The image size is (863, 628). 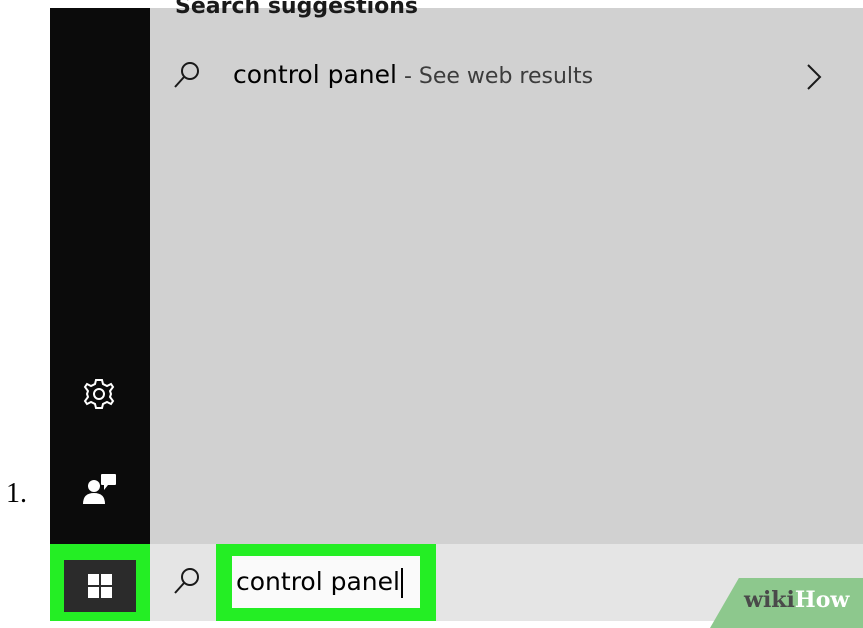 I want to click on start-menu-sidebar, so click(x=100, y=314).